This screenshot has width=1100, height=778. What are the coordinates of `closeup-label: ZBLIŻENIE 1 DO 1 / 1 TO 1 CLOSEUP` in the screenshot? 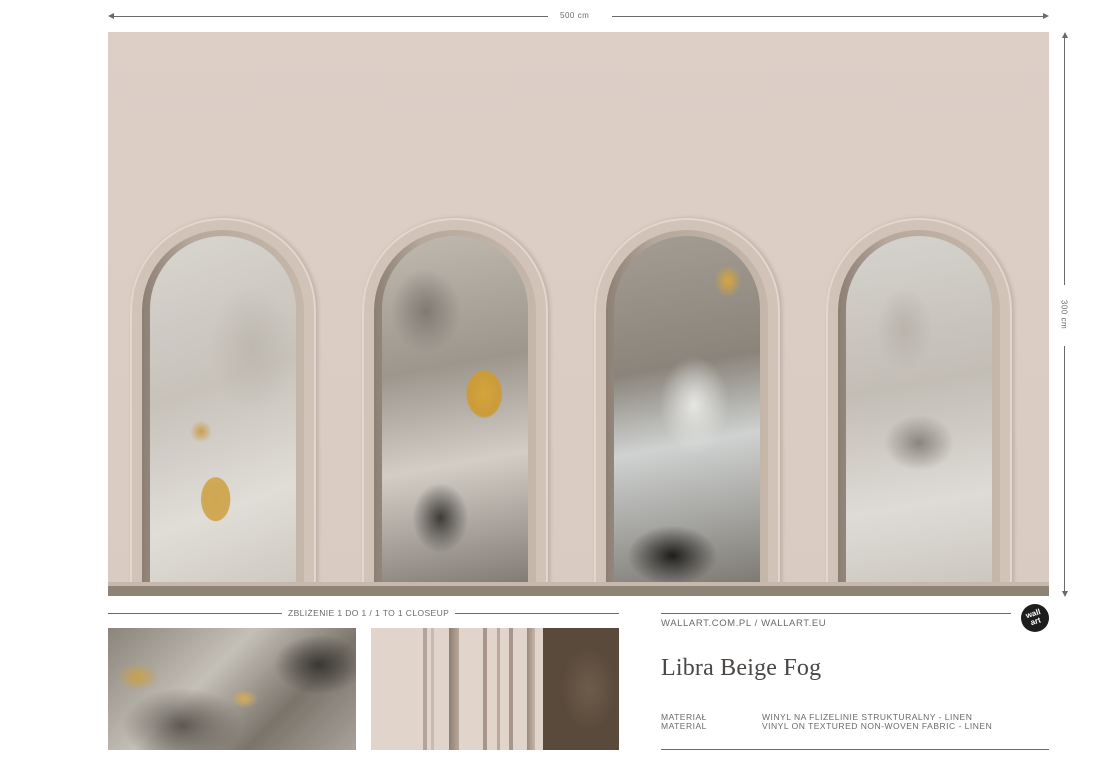 It's located at (369, 613).